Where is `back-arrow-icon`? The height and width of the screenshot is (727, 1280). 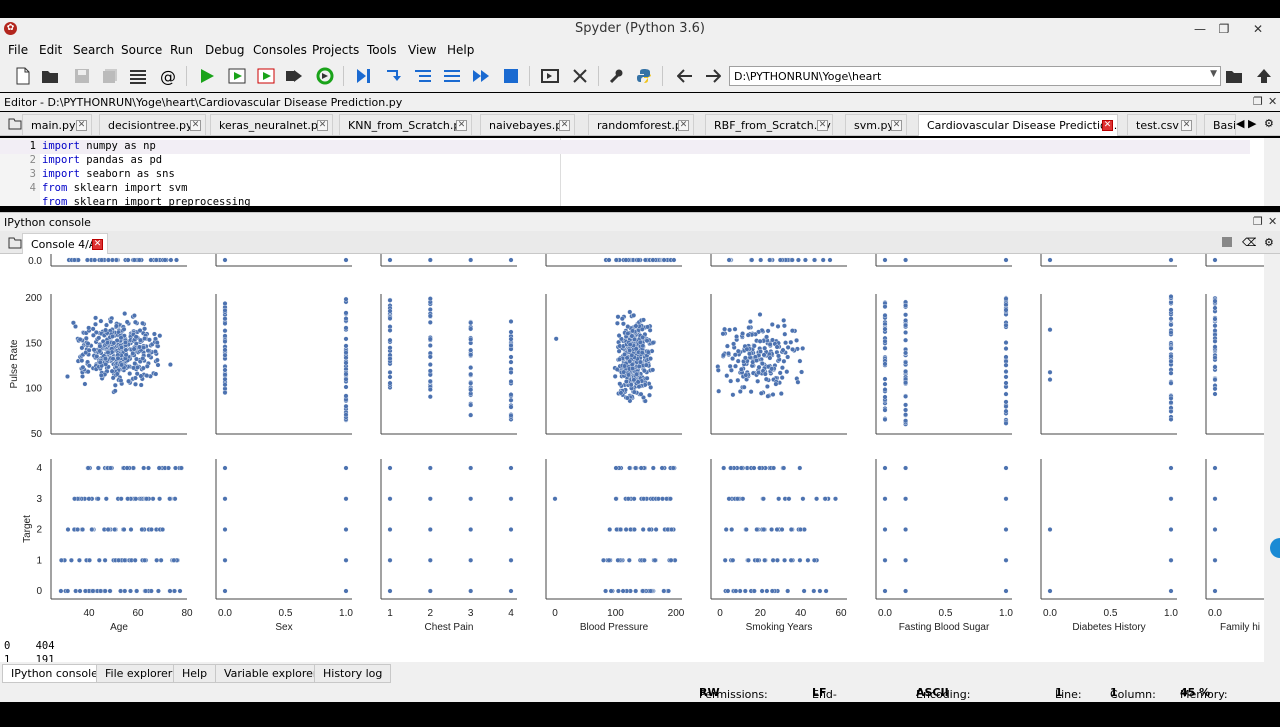 back-arrow-icon is located at coordinates (685, 76).